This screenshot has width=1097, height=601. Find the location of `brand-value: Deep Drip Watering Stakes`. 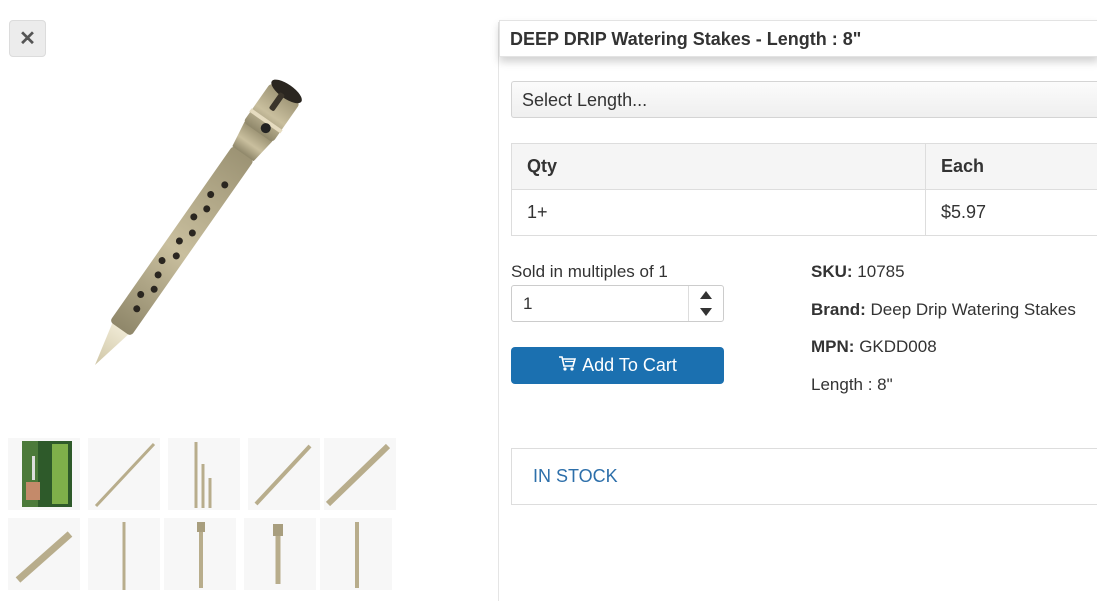

brand-value: Deep Drip Watering Stakes is located at coordinates (973, 309).